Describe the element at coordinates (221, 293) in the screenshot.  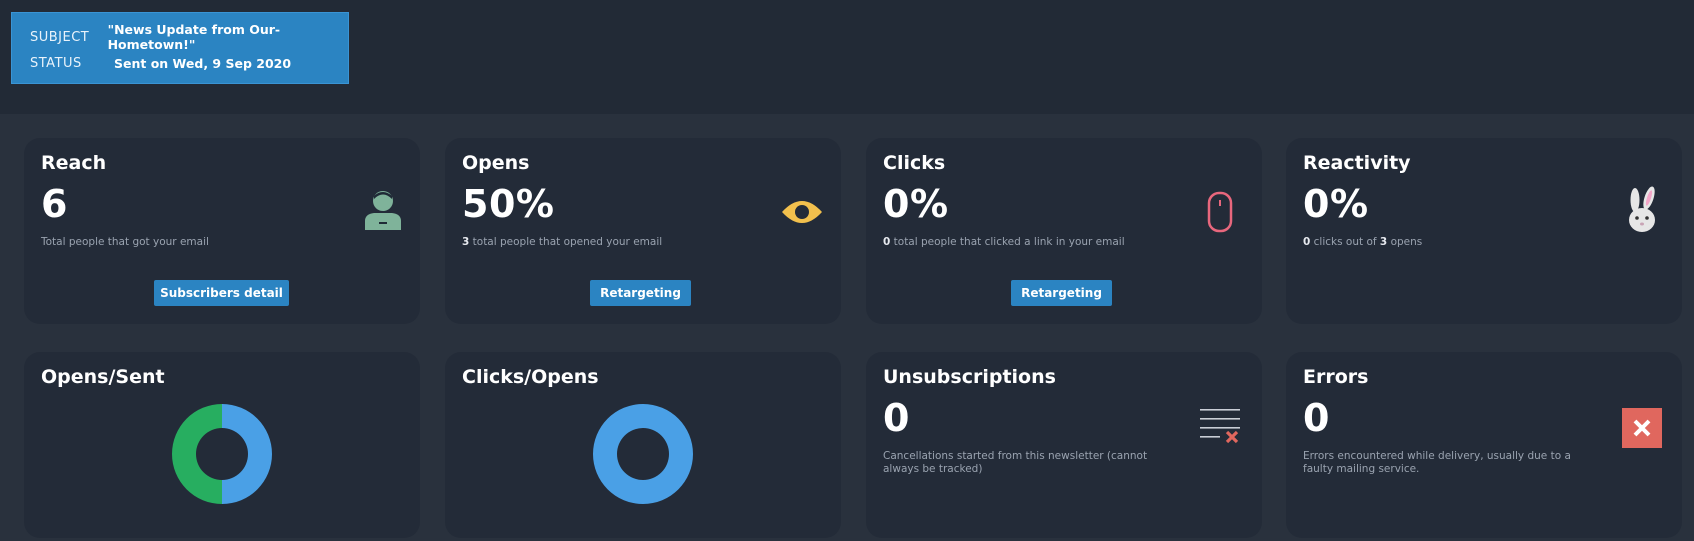
I see `subscribers-detail-button: Subscribers detail` at that location.